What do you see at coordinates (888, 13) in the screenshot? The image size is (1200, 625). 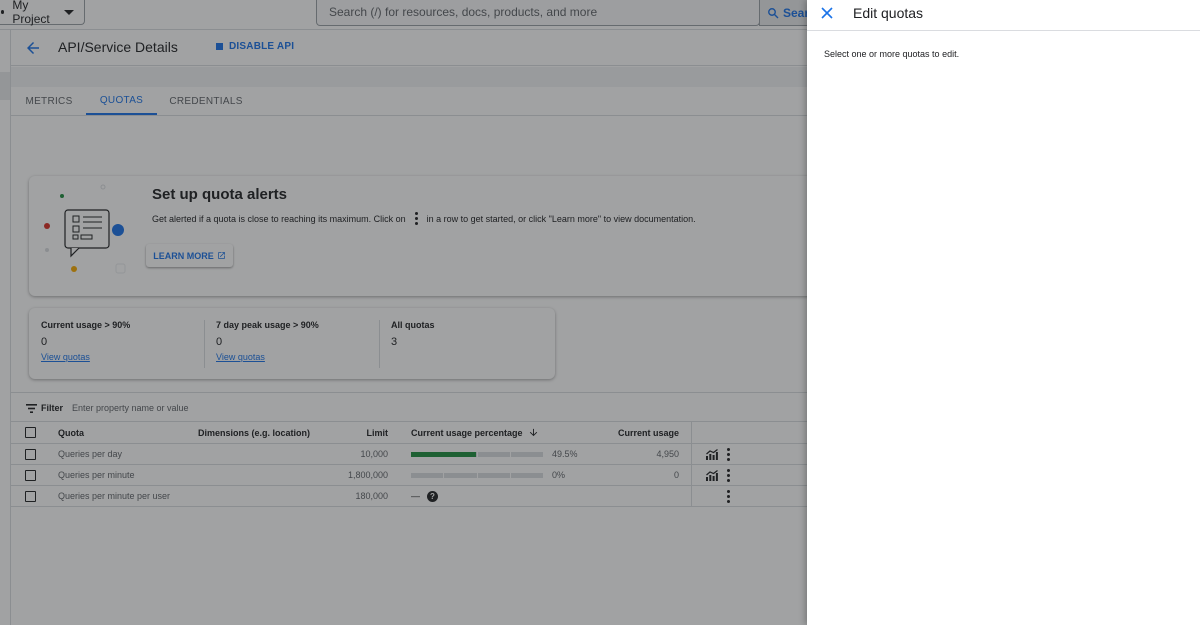 I see `panel-title: Edit quotas` at bounding box center [888, 13].